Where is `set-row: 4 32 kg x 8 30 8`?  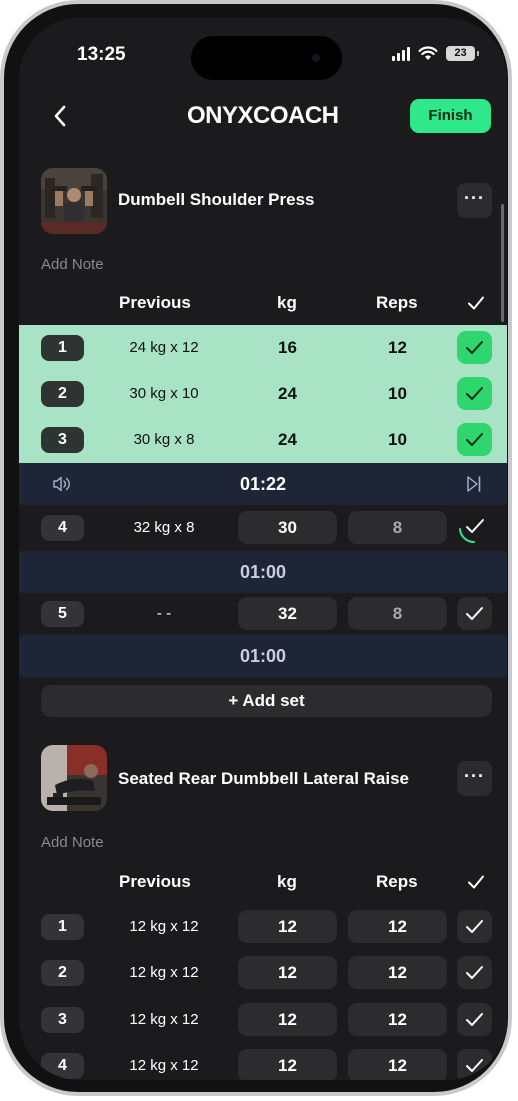
set-row: 4 32 kg x 8 30 8 is located at coordinates (263, 528).